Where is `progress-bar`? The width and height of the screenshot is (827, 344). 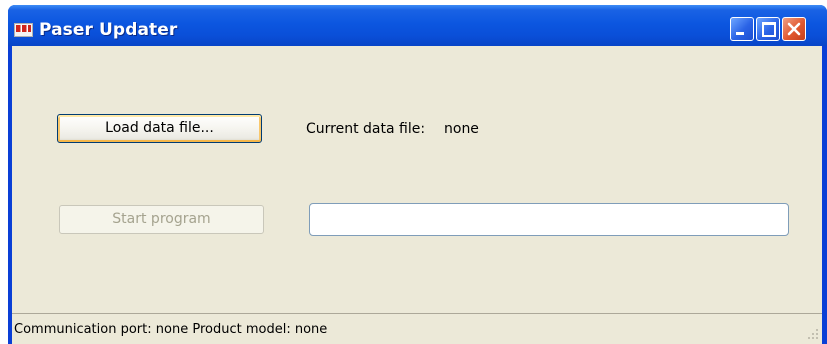 progress-bar is located at coordinates (549, 219).